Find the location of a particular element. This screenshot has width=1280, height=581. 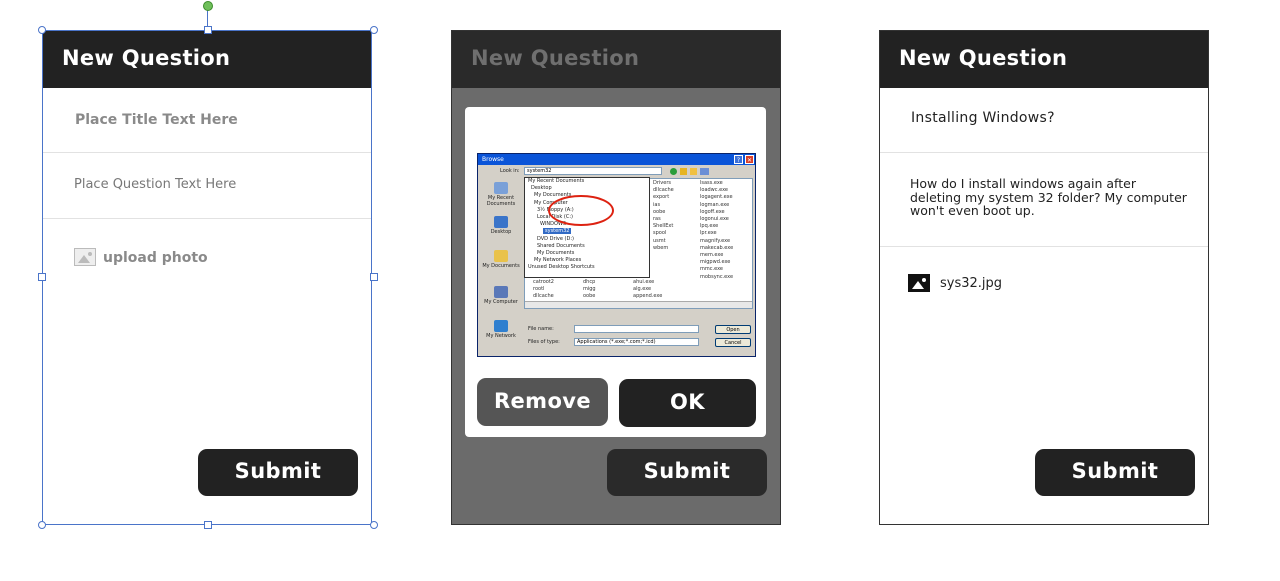

resize-handle-right is located at coordinates (374, 277).